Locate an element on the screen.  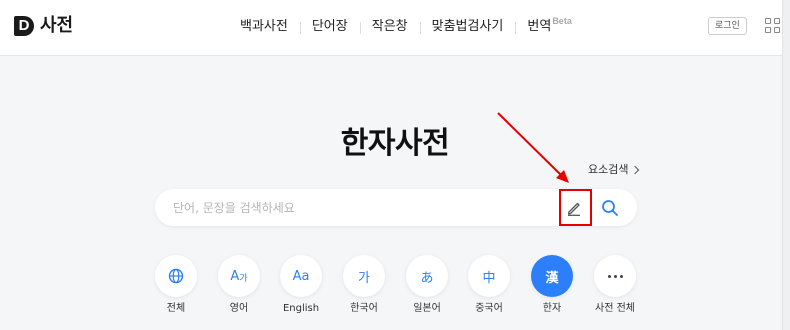
nav-translate-label: 번역 is located at coordinates (539, 26).